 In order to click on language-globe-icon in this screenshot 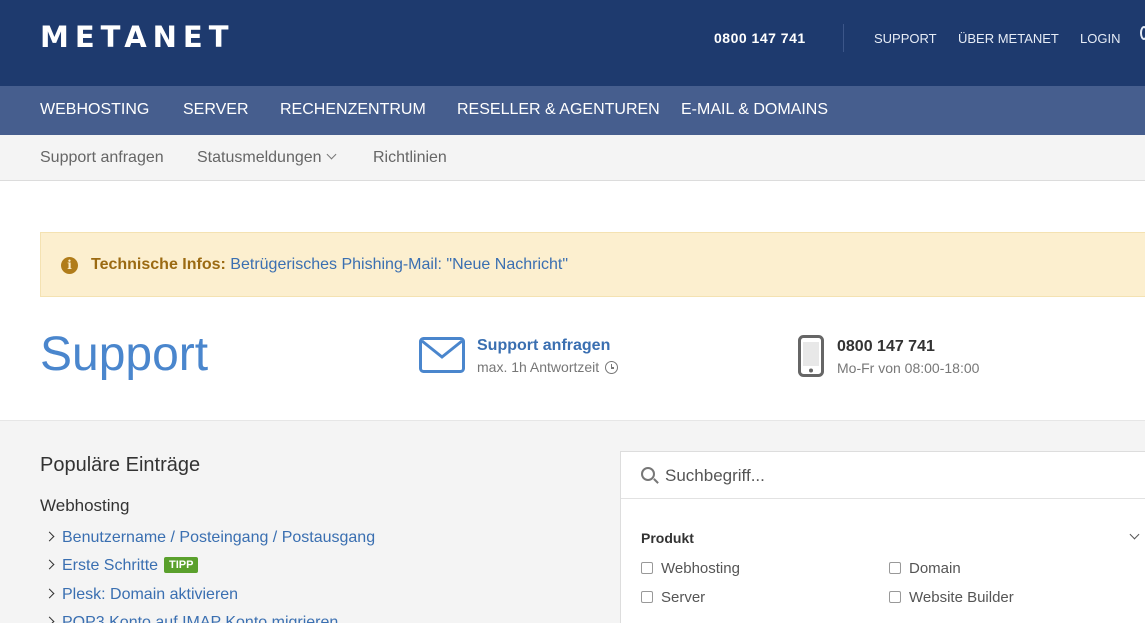, I will do `click(1142, 33)`.